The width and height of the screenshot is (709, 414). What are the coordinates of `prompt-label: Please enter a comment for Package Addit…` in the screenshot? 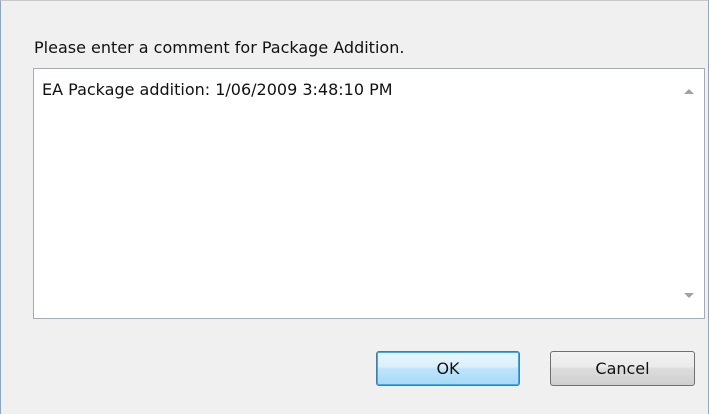 It's located at (219, 47).